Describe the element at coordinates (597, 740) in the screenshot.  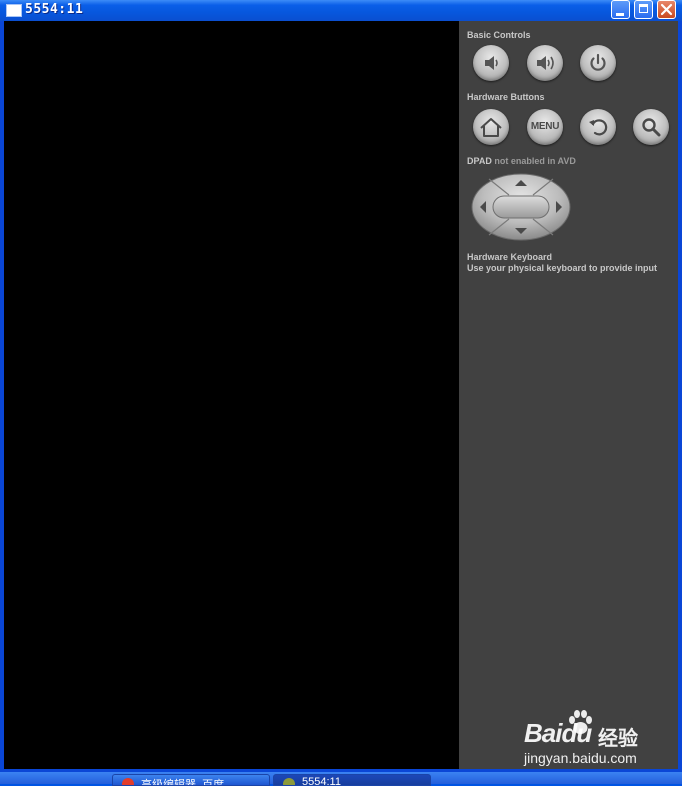
I see `baidu-watermark: Baidu 经验 jingyan.baidu.com` at that location.